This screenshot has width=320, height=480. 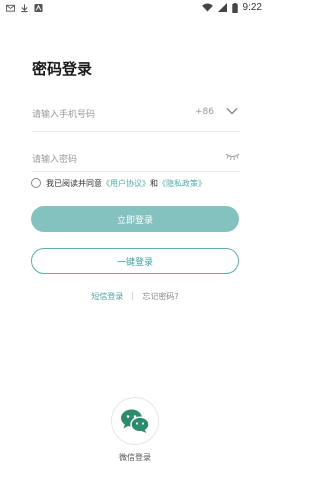 What do you see at coordinates (135, 457) in the screenshot?
I see `wechat-login-label: 微信登录` at bounding box center [135, 457].